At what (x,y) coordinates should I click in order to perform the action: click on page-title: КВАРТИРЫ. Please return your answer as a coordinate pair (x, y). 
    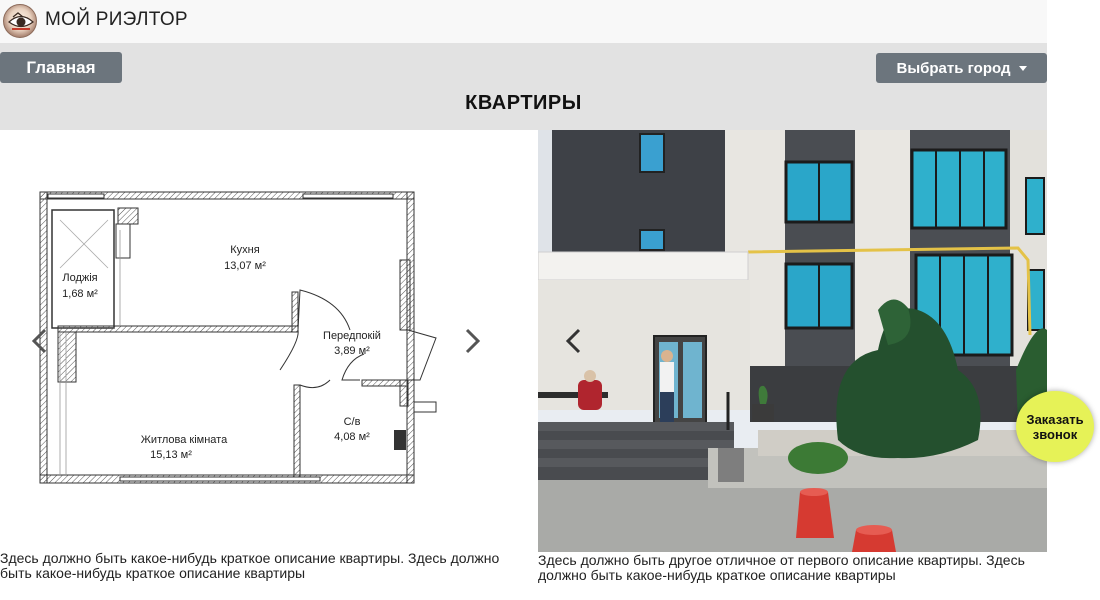
    Looking at the image, I should click on (523, 103).